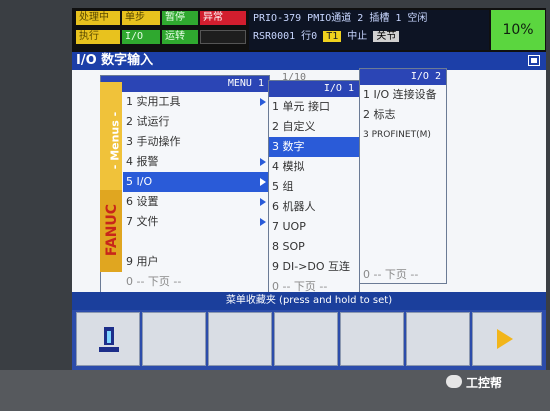 This screenshot has width=550, height=411. Describe the element at coordinates (285, 36) in the screenshot. I see `program-line-label: RSR0001 行0` at that location.